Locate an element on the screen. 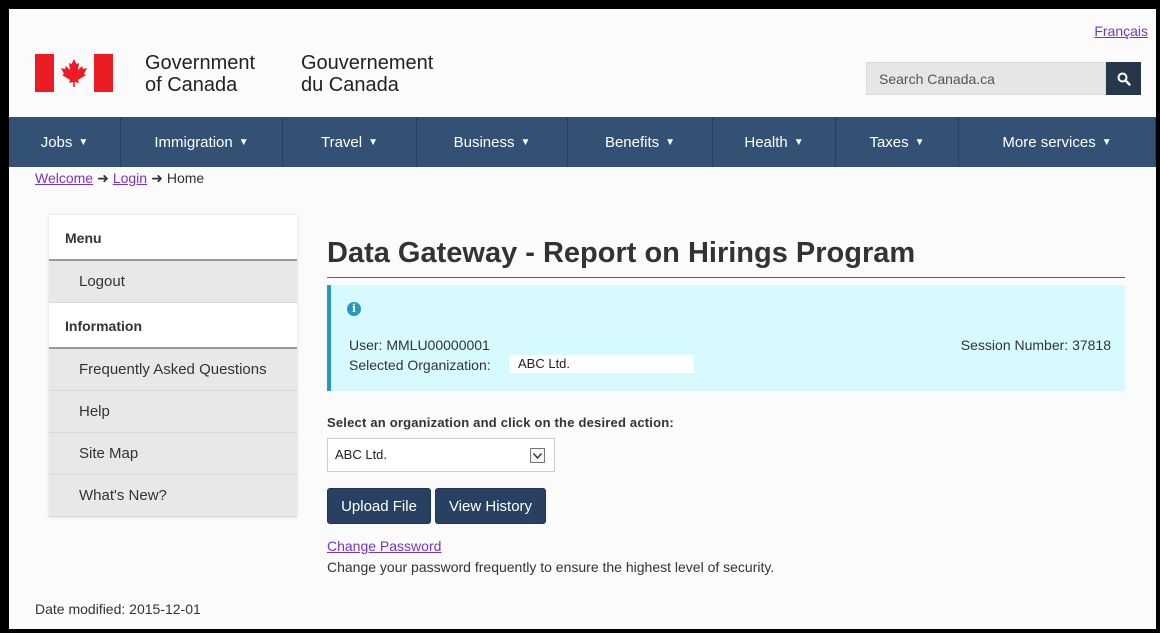 This screenshot has width=1160, height=633. upload-file-button: Upload File is located at coordinates (379, 506).